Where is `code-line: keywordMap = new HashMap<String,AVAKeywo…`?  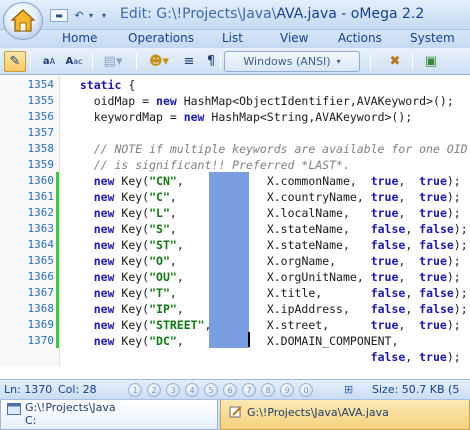 code-line: keywordMap = new HashMap<String,AVAKeywo… is located at coordinates (239, 117).